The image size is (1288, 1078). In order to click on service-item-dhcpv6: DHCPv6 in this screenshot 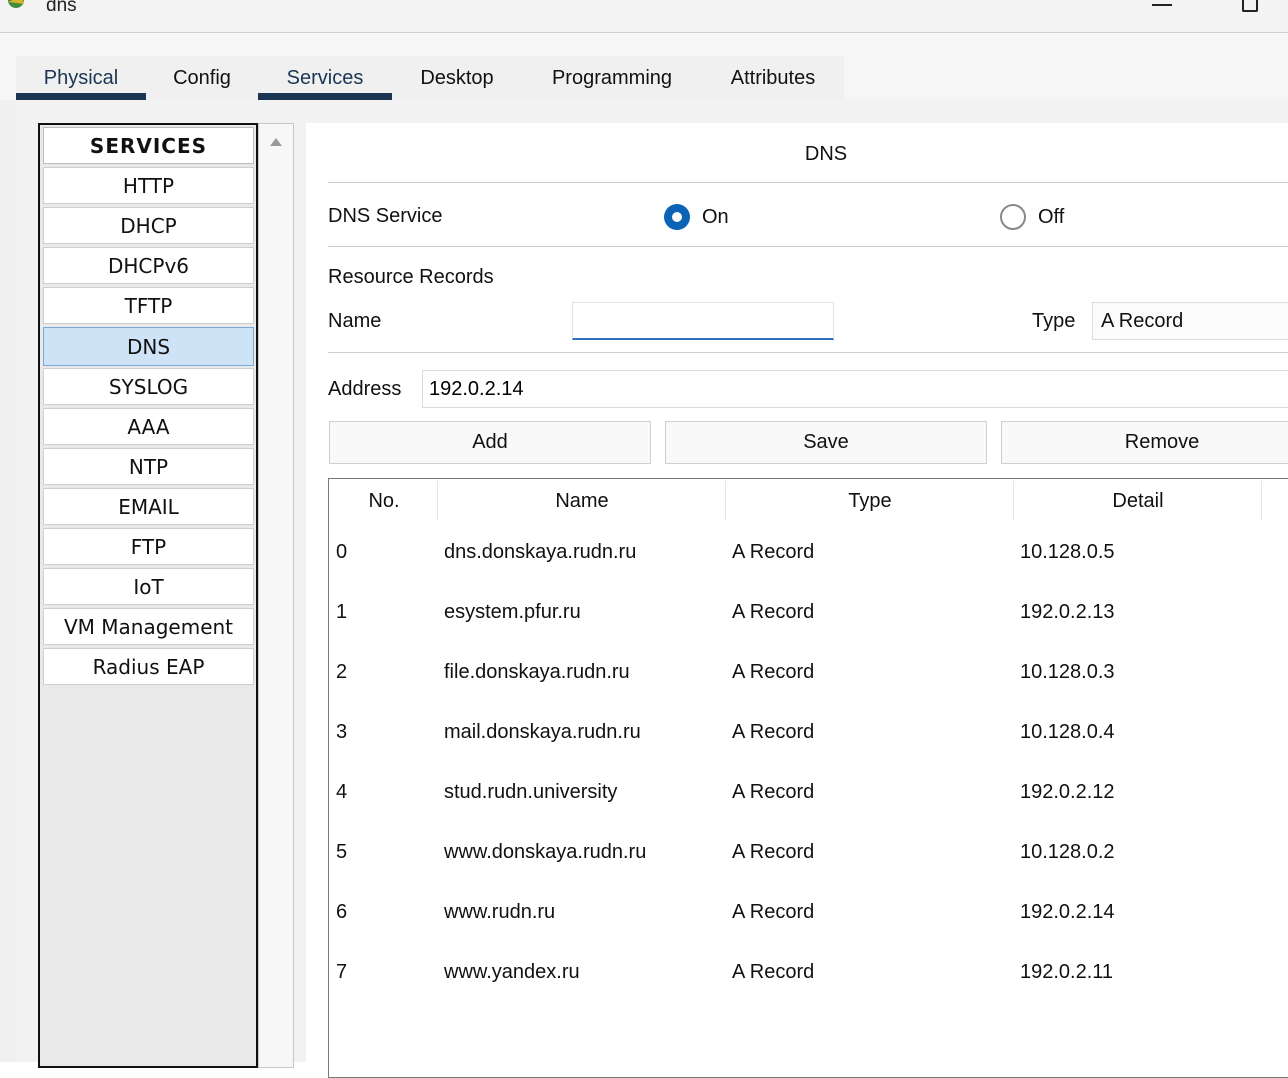, I will do `click(148, 265)`.